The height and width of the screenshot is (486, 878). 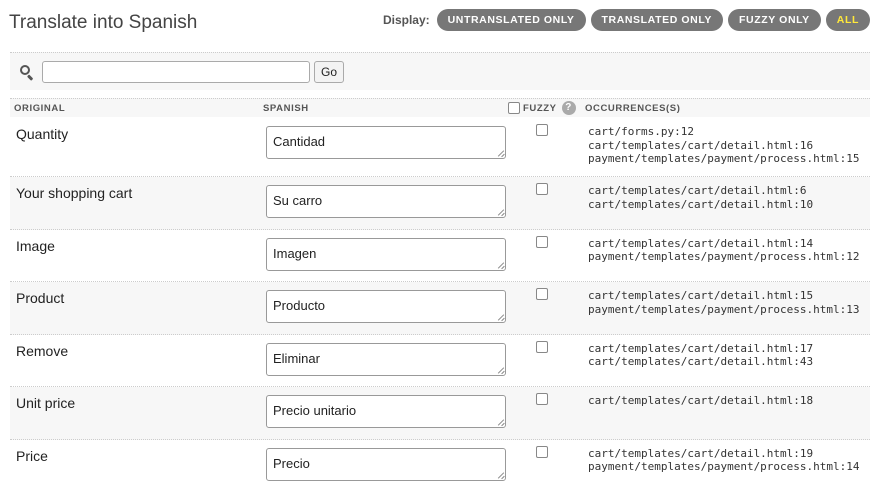 I want to click on original-text: Remove, so click(x=42, y=350).